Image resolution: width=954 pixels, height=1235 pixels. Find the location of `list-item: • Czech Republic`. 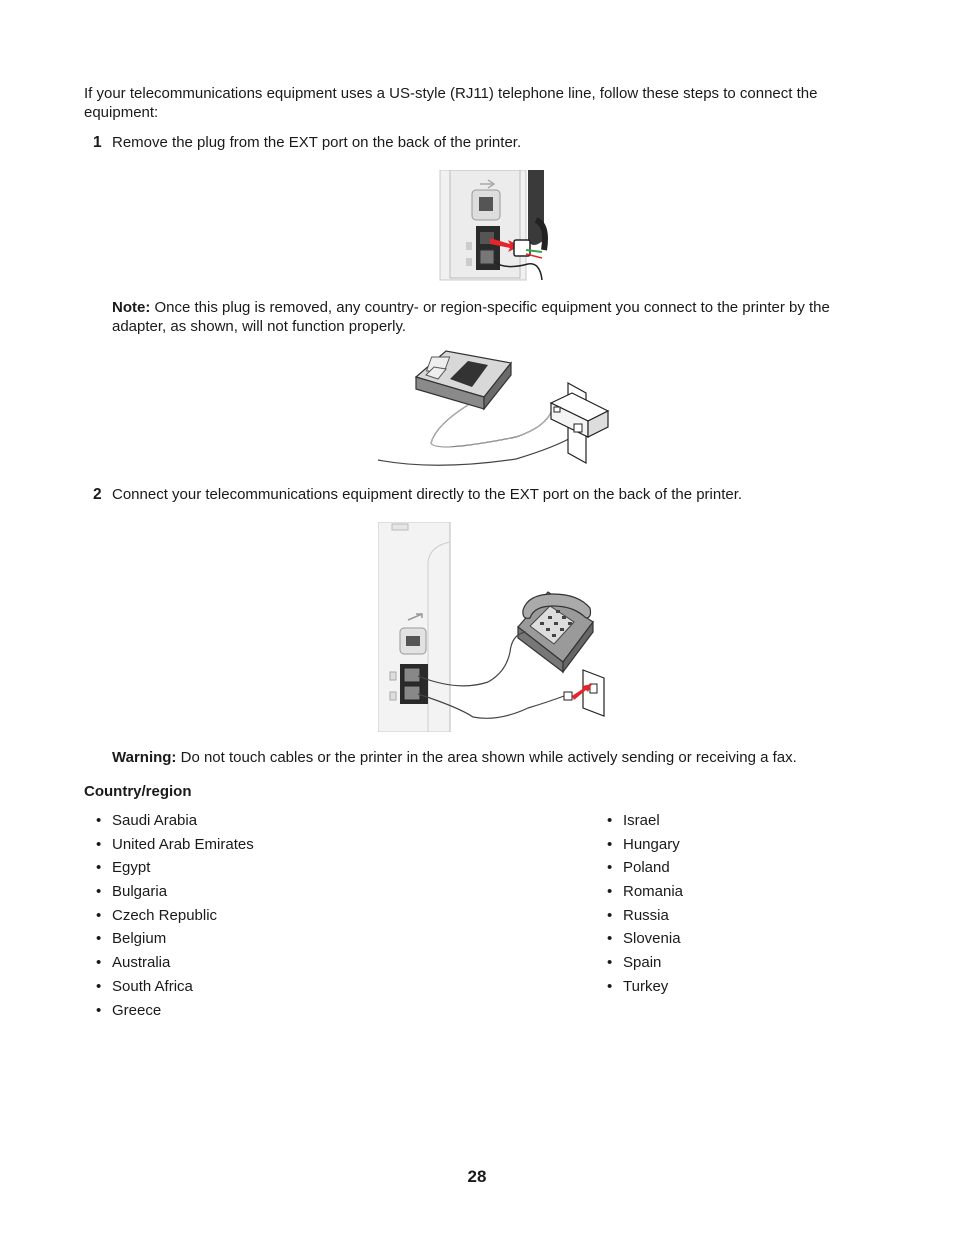

list-item: • Czech Republic is located at coordinates (175, 919).